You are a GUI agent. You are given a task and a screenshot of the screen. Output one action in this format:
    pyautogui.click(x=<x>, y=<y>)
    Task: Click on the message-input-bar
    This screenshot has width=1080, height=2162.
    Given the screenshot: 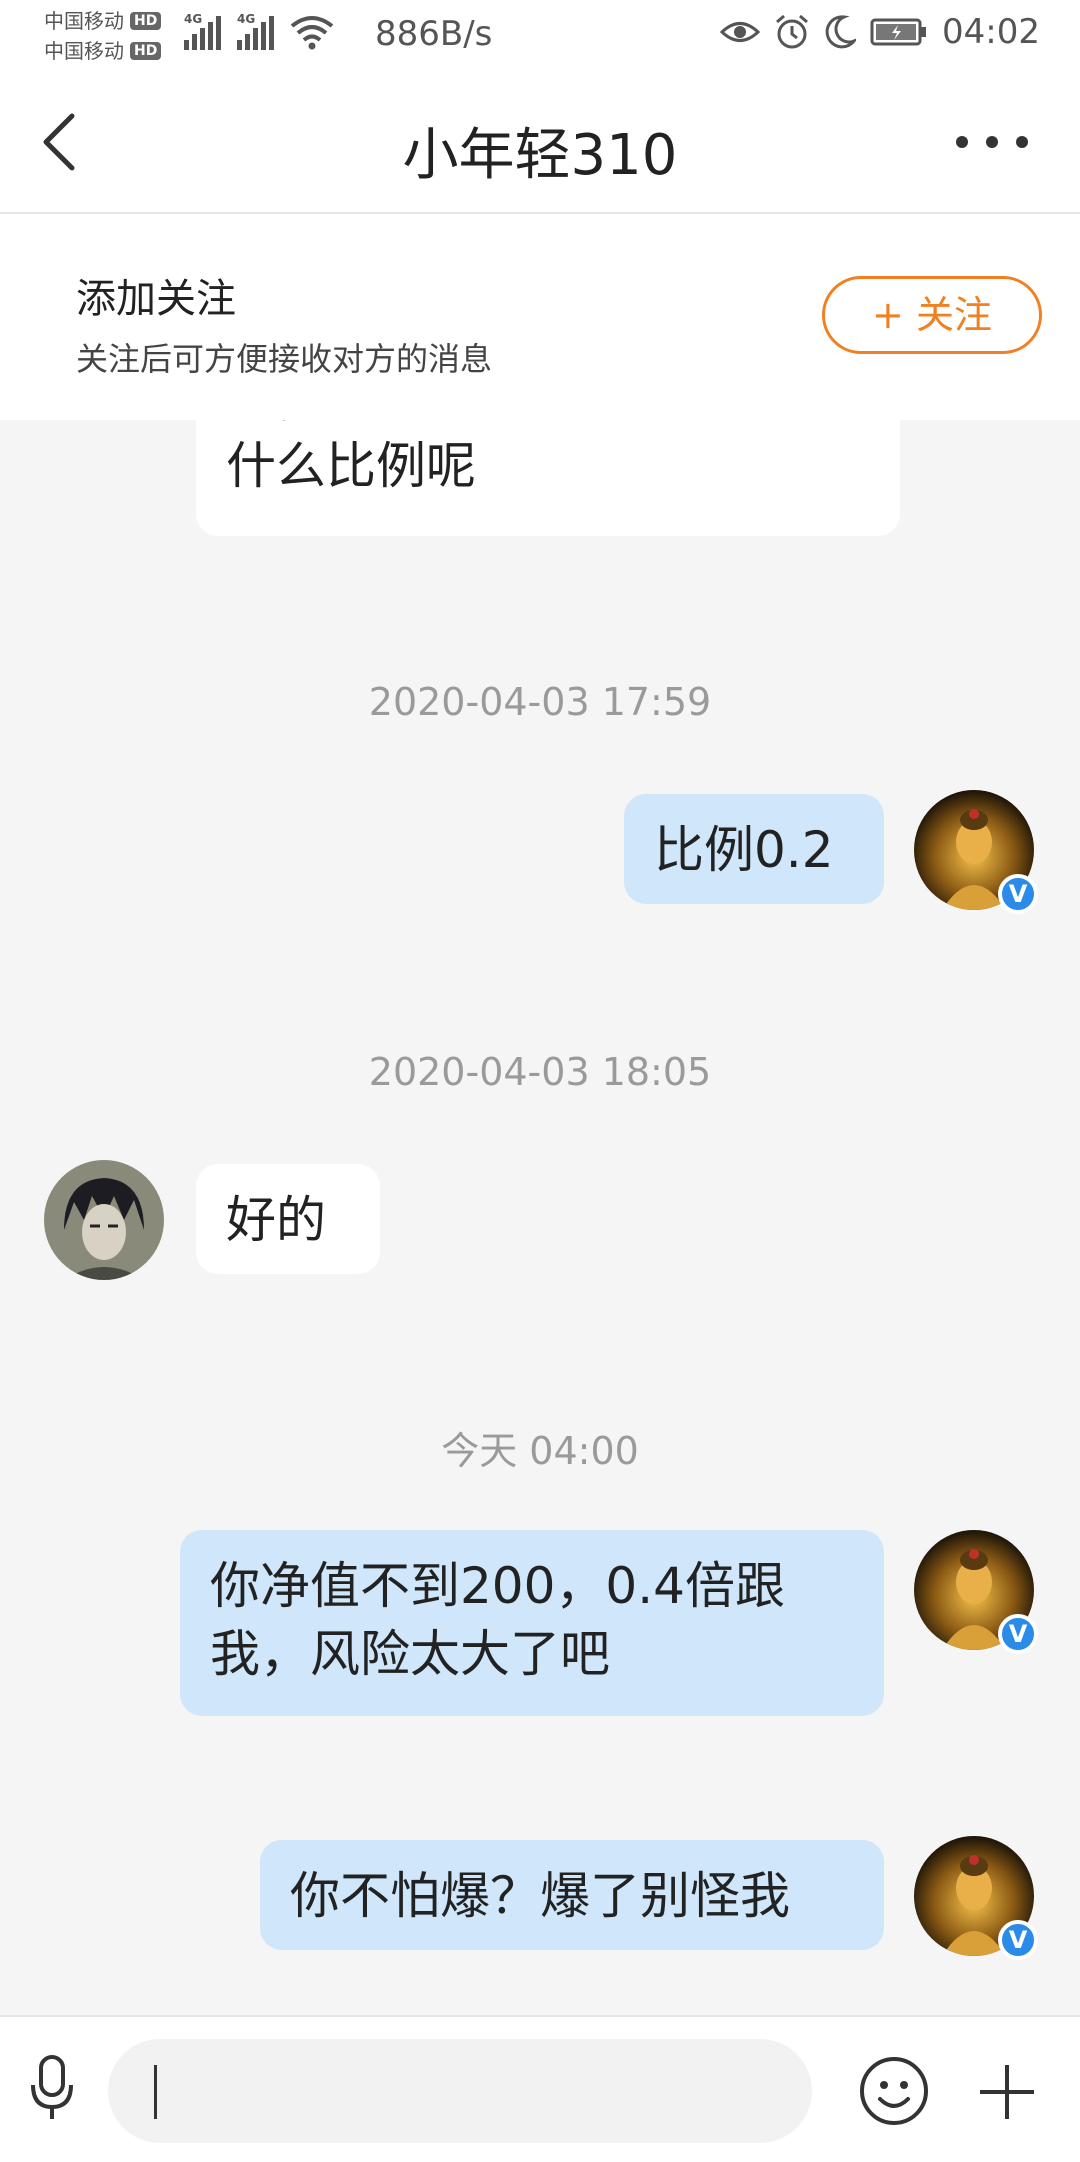 What is the action you would take?
    pyautogui.click(x=540, y=2088)
    